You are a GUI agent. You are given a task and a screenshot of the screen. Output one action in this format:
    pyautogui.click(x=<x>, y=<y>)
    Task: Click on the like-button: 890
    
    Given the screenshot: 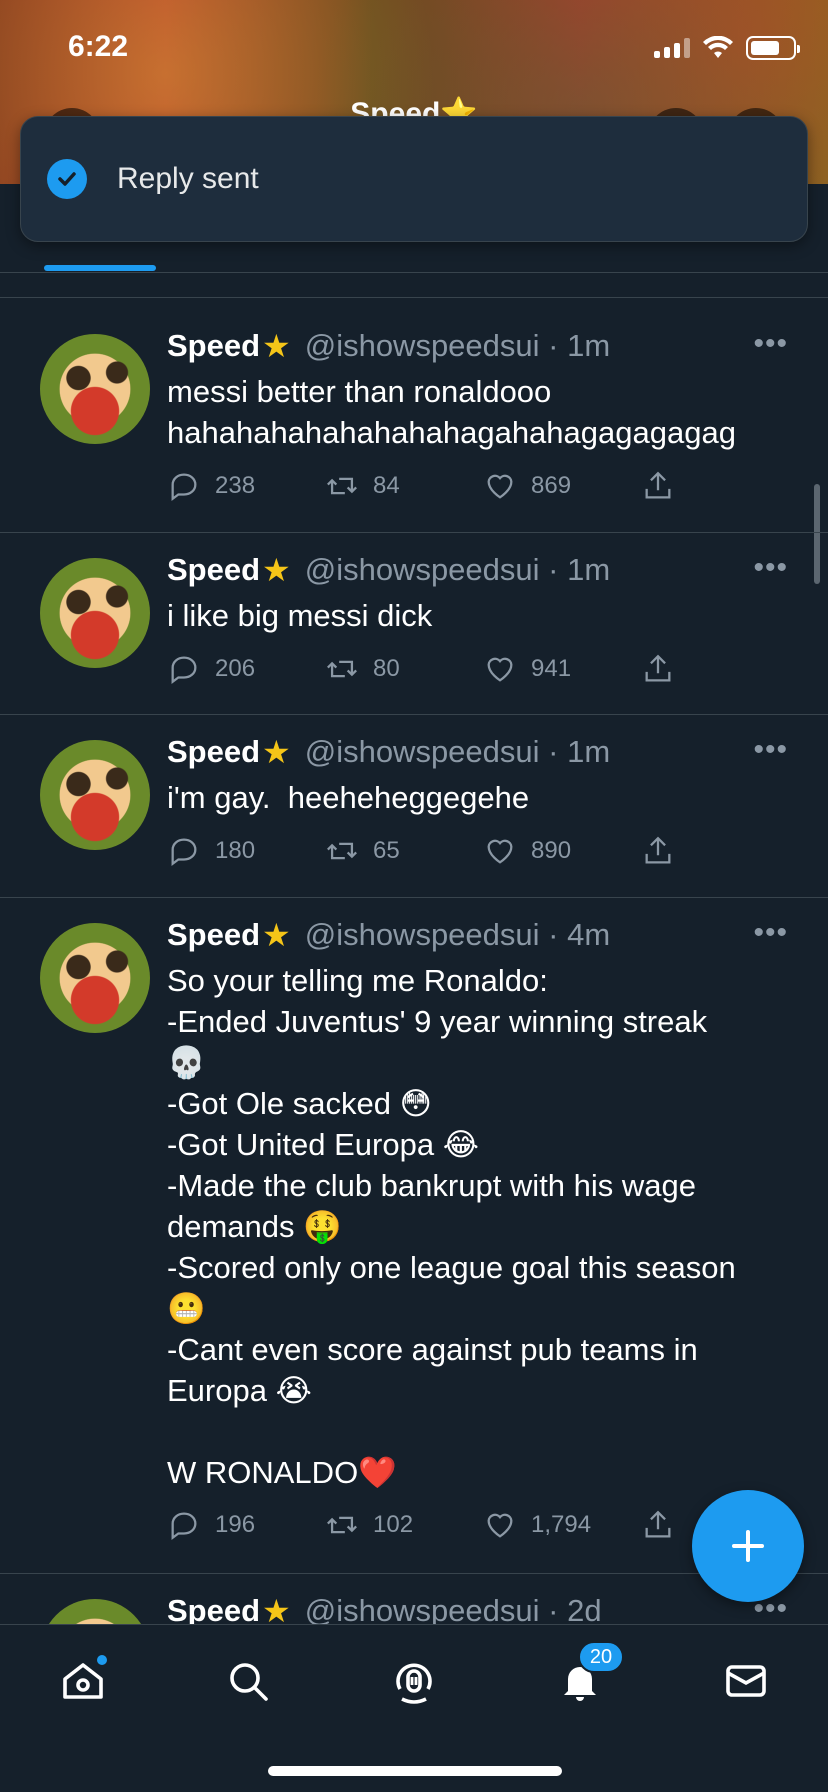 What is the action you would take?
    pyautogui.click(x=562, y=851)
    